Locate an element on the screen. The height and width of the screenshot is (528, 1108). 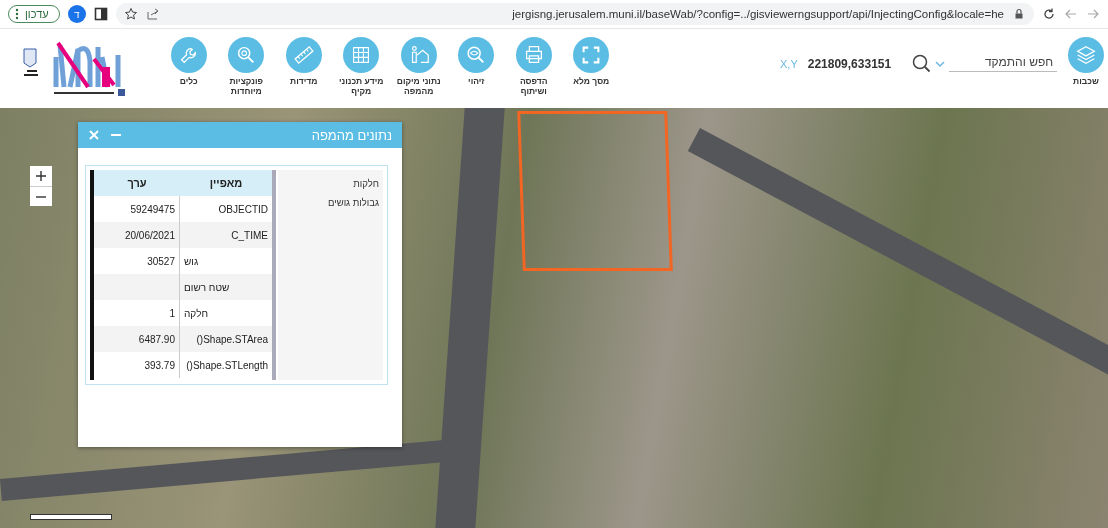
search-icon is located at coordinates (921, 63).